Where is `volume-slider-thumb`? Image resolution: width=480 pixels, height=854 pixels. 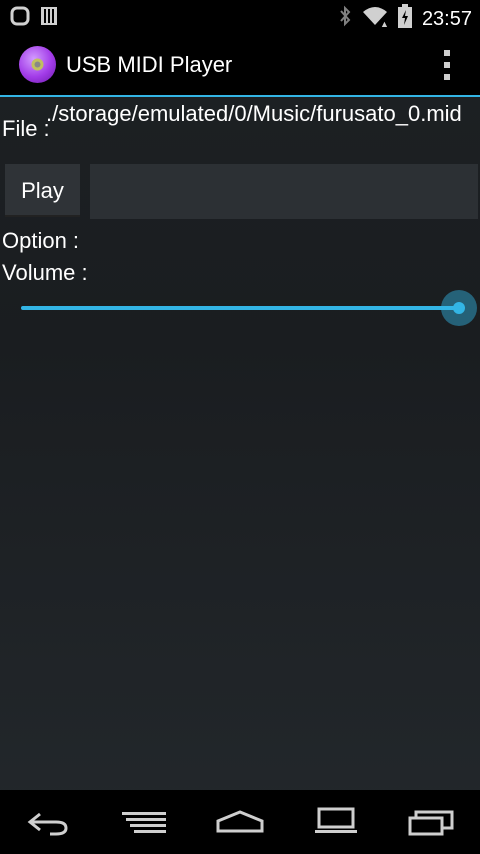
volume-slider-thumb is located at coordinates (459, 308).